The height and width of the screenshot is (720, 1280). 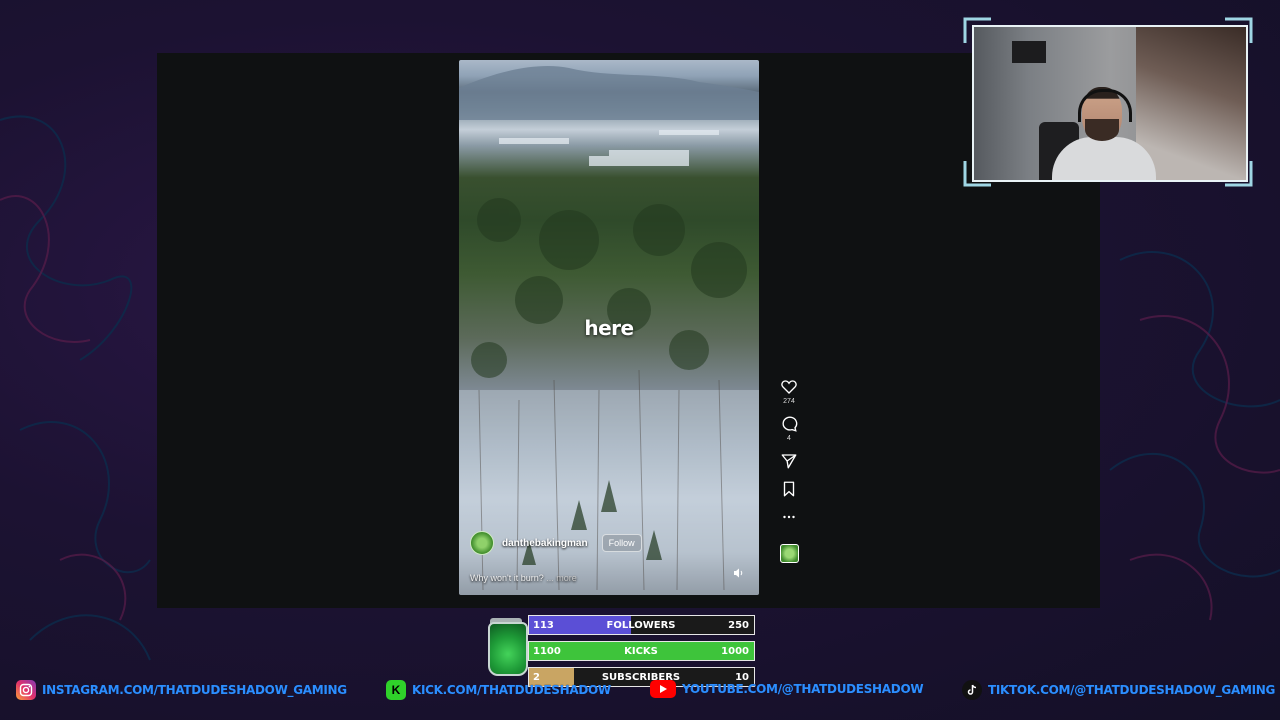 What do you see at coordinates (789, 401) in the screenshot?
I see `like-count: 274` at bounding box center [789, 401].